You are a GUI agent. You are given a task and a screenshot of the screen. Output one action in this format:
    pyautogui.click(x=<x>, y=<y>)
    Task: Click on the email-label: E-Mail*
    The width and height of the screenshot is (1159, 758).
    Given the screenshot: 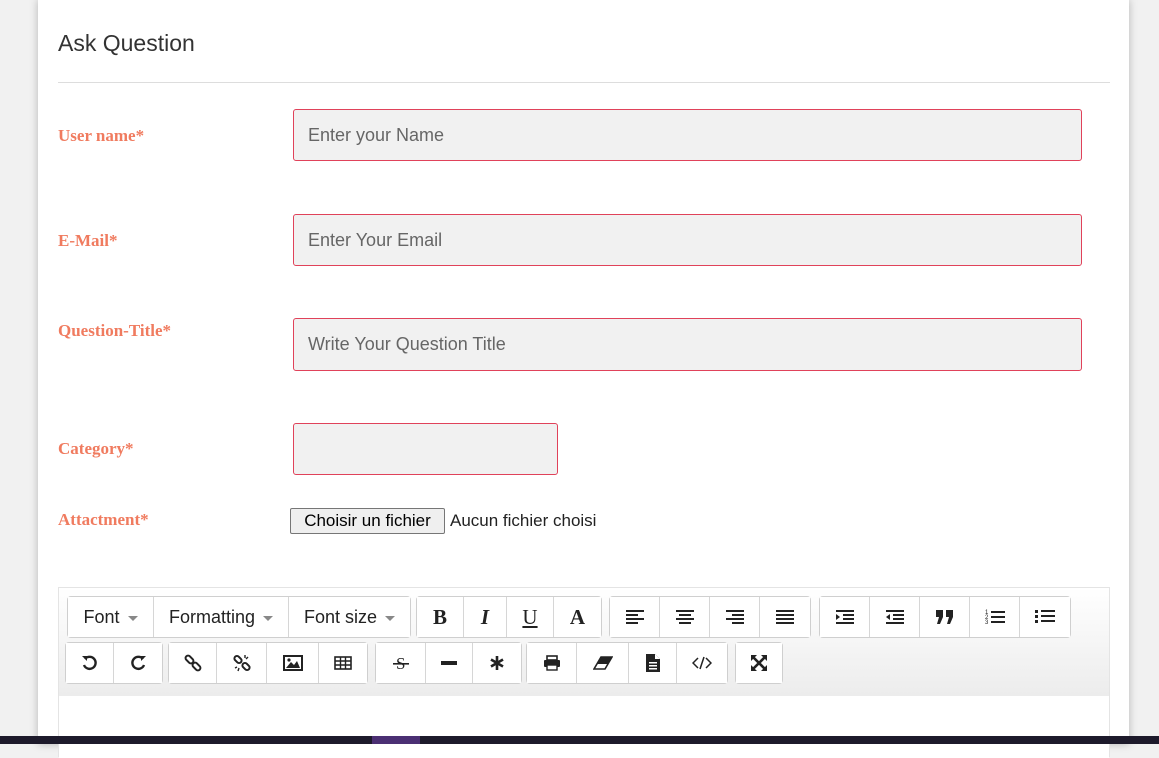 What is the action you would take?
    pyautogui.click(x=88, y=240)
    